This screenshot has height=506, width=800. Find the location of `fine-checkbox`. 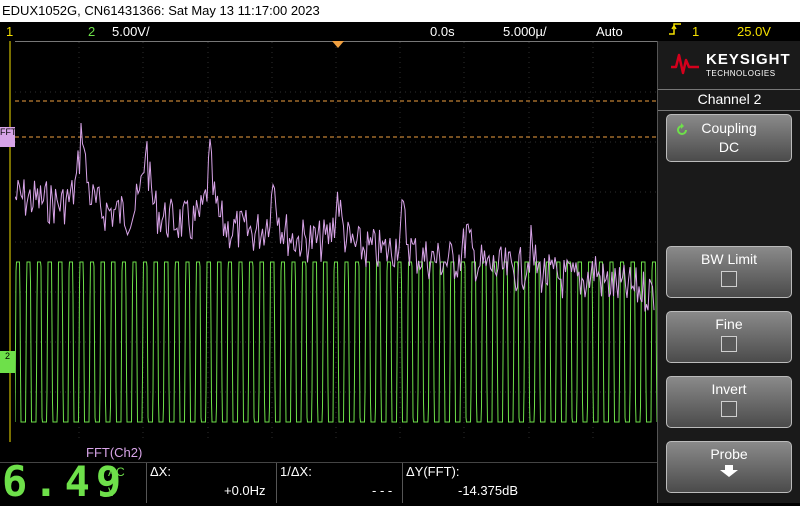

fine-checkbox is located at coordinates (729, 344).